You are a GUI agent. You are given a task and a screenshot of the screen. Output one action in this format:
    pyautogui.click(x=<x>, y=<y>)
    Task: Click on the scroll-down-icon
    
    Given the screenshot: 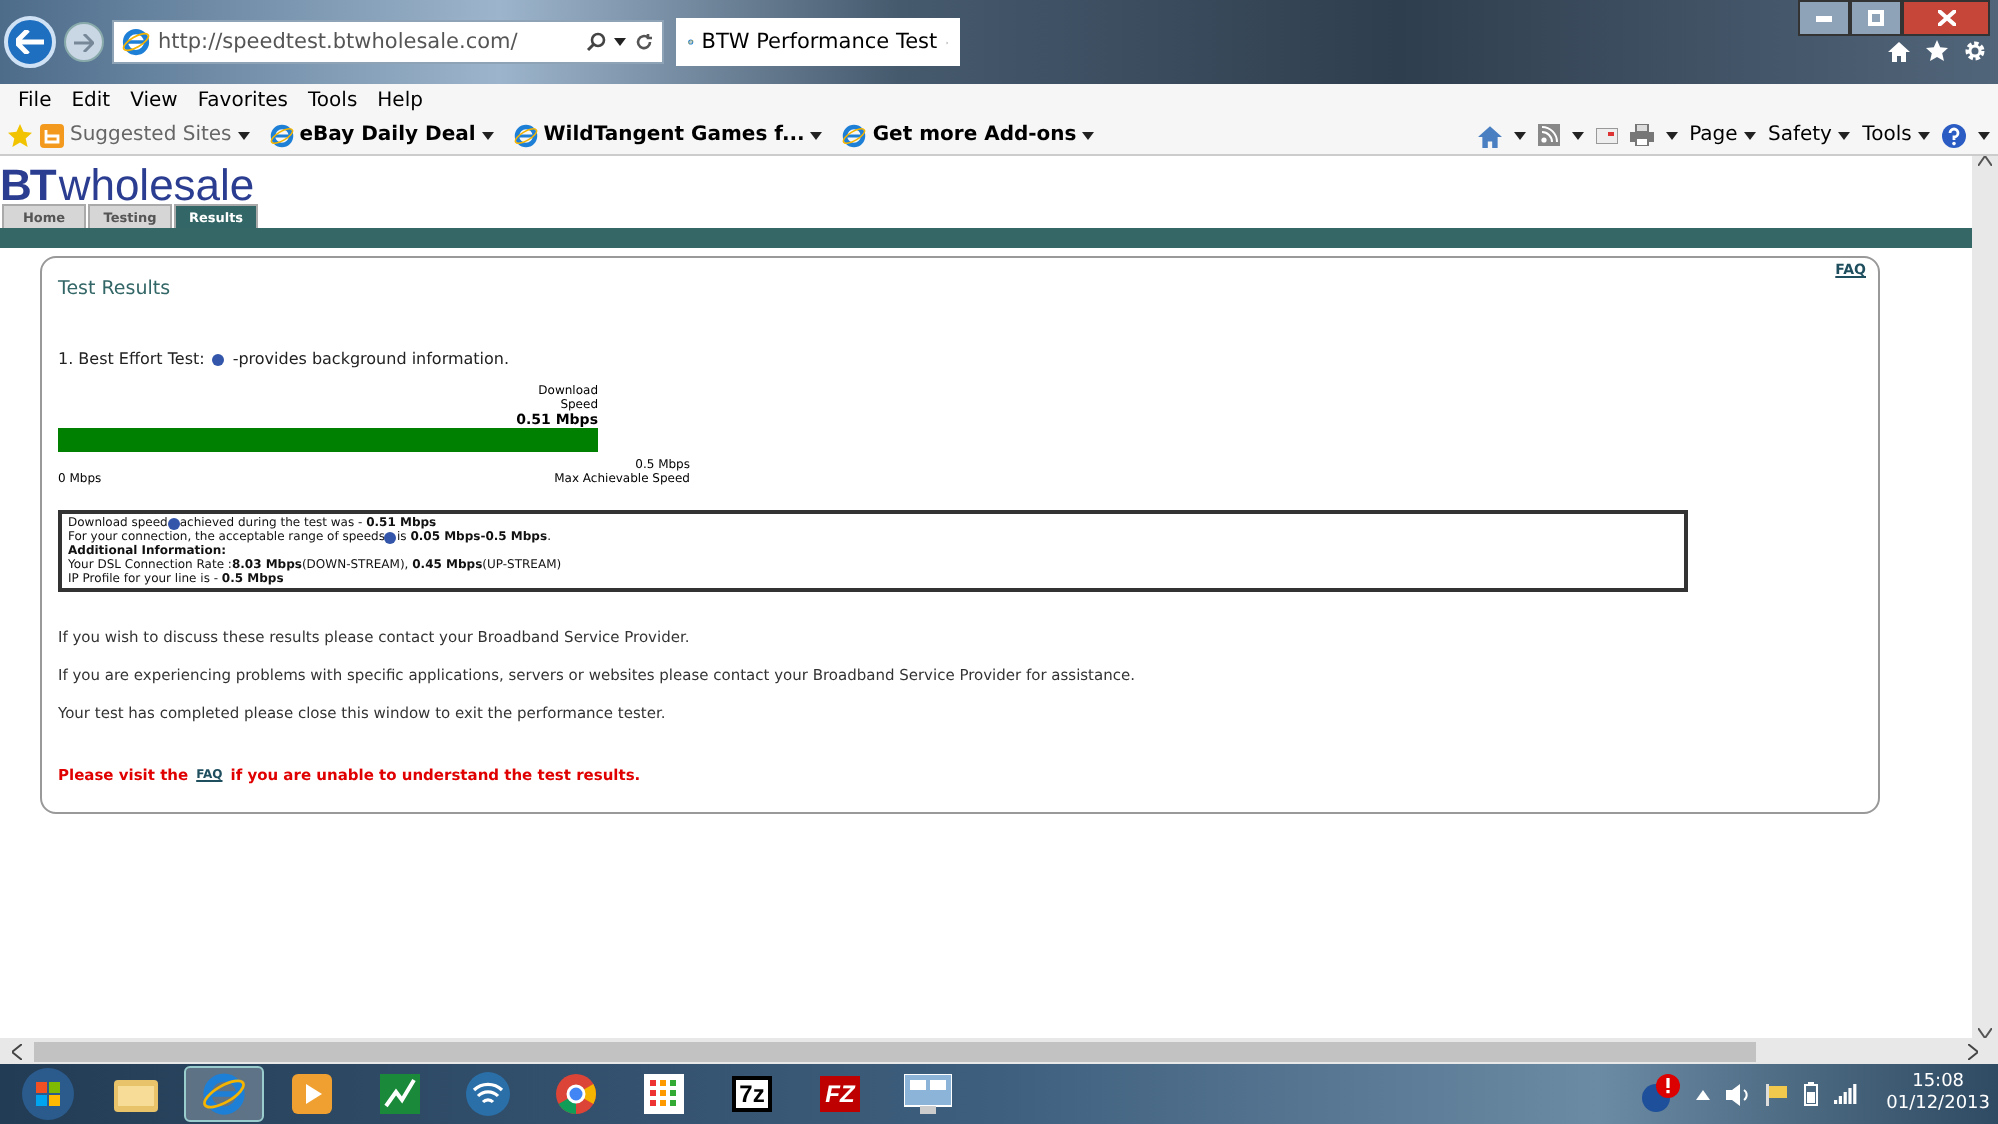 What is the action you would take?
    pyautogui.click(x=1985, y=1033)
    